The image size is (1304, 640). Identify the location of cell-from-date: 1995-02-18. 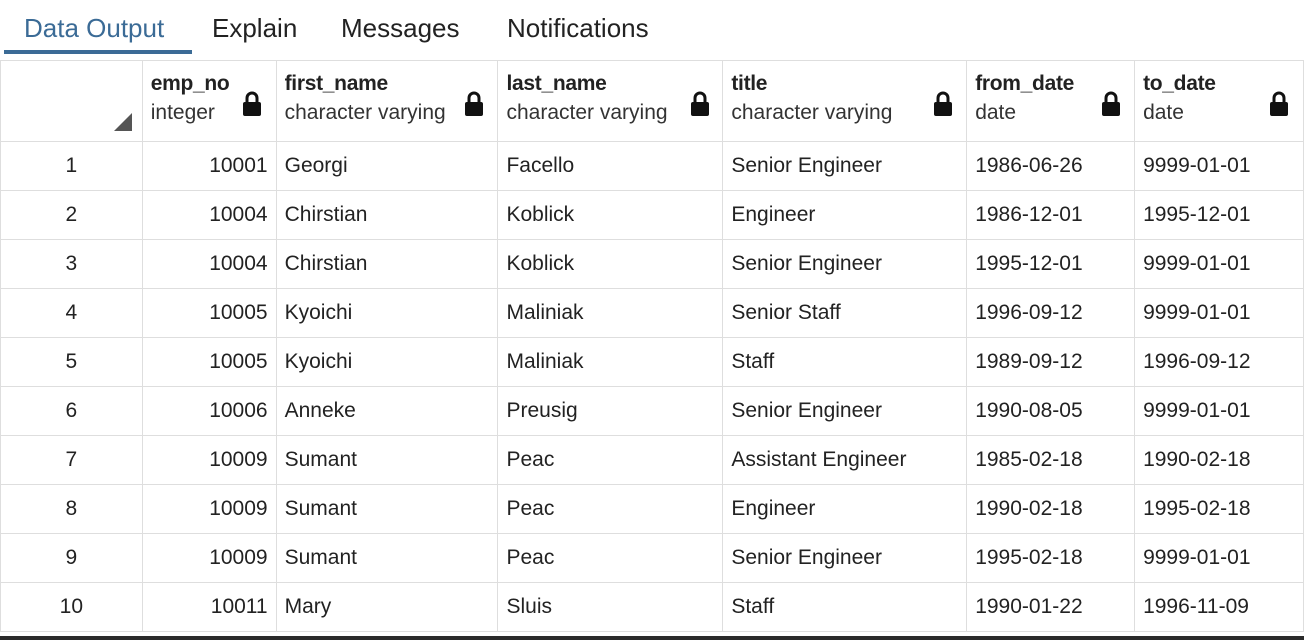
(1051, 558).